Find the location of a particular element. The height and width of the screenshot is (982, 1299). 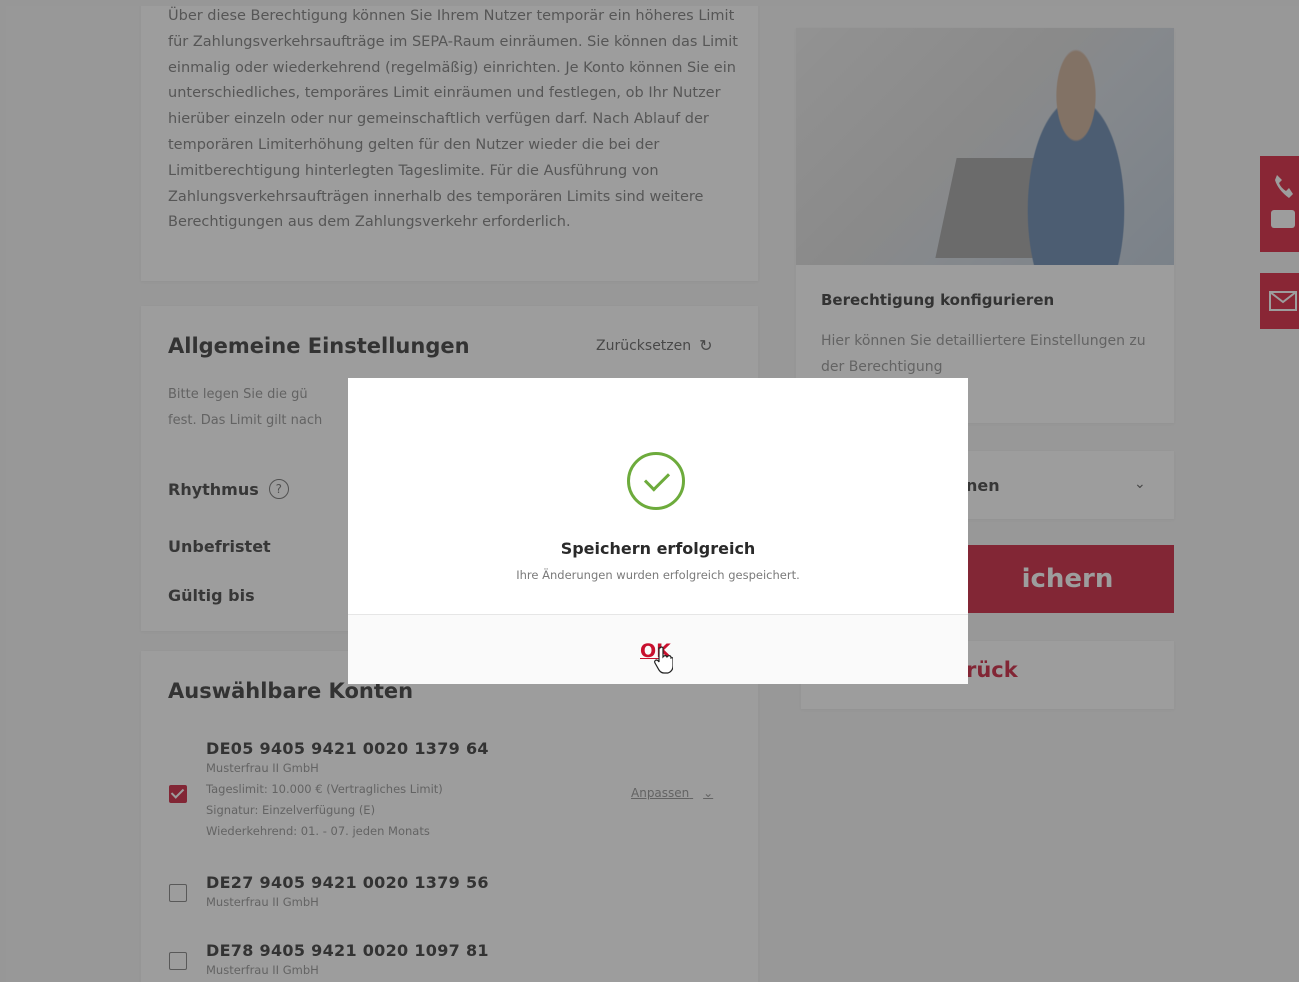

success-check-icon is located at coordinates (656, 481).